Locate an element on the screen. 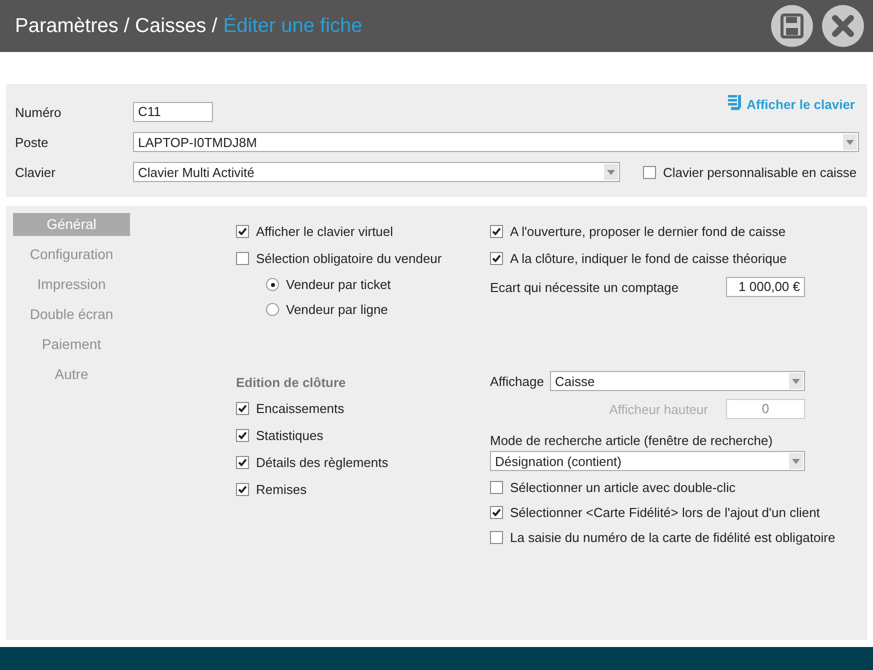 This screenshot has height=670, width=873. dropdown-field: Caisse is located at coordinates (677, 381).